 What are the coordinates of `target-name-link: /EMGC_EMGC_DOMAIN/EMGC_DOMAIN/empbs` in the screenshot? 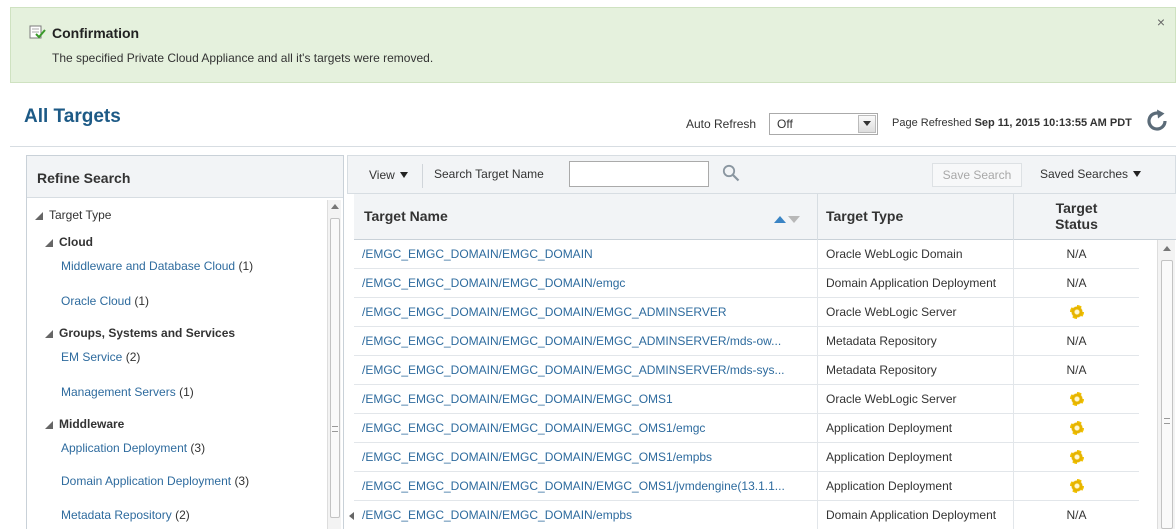 It's located at (586, 515).